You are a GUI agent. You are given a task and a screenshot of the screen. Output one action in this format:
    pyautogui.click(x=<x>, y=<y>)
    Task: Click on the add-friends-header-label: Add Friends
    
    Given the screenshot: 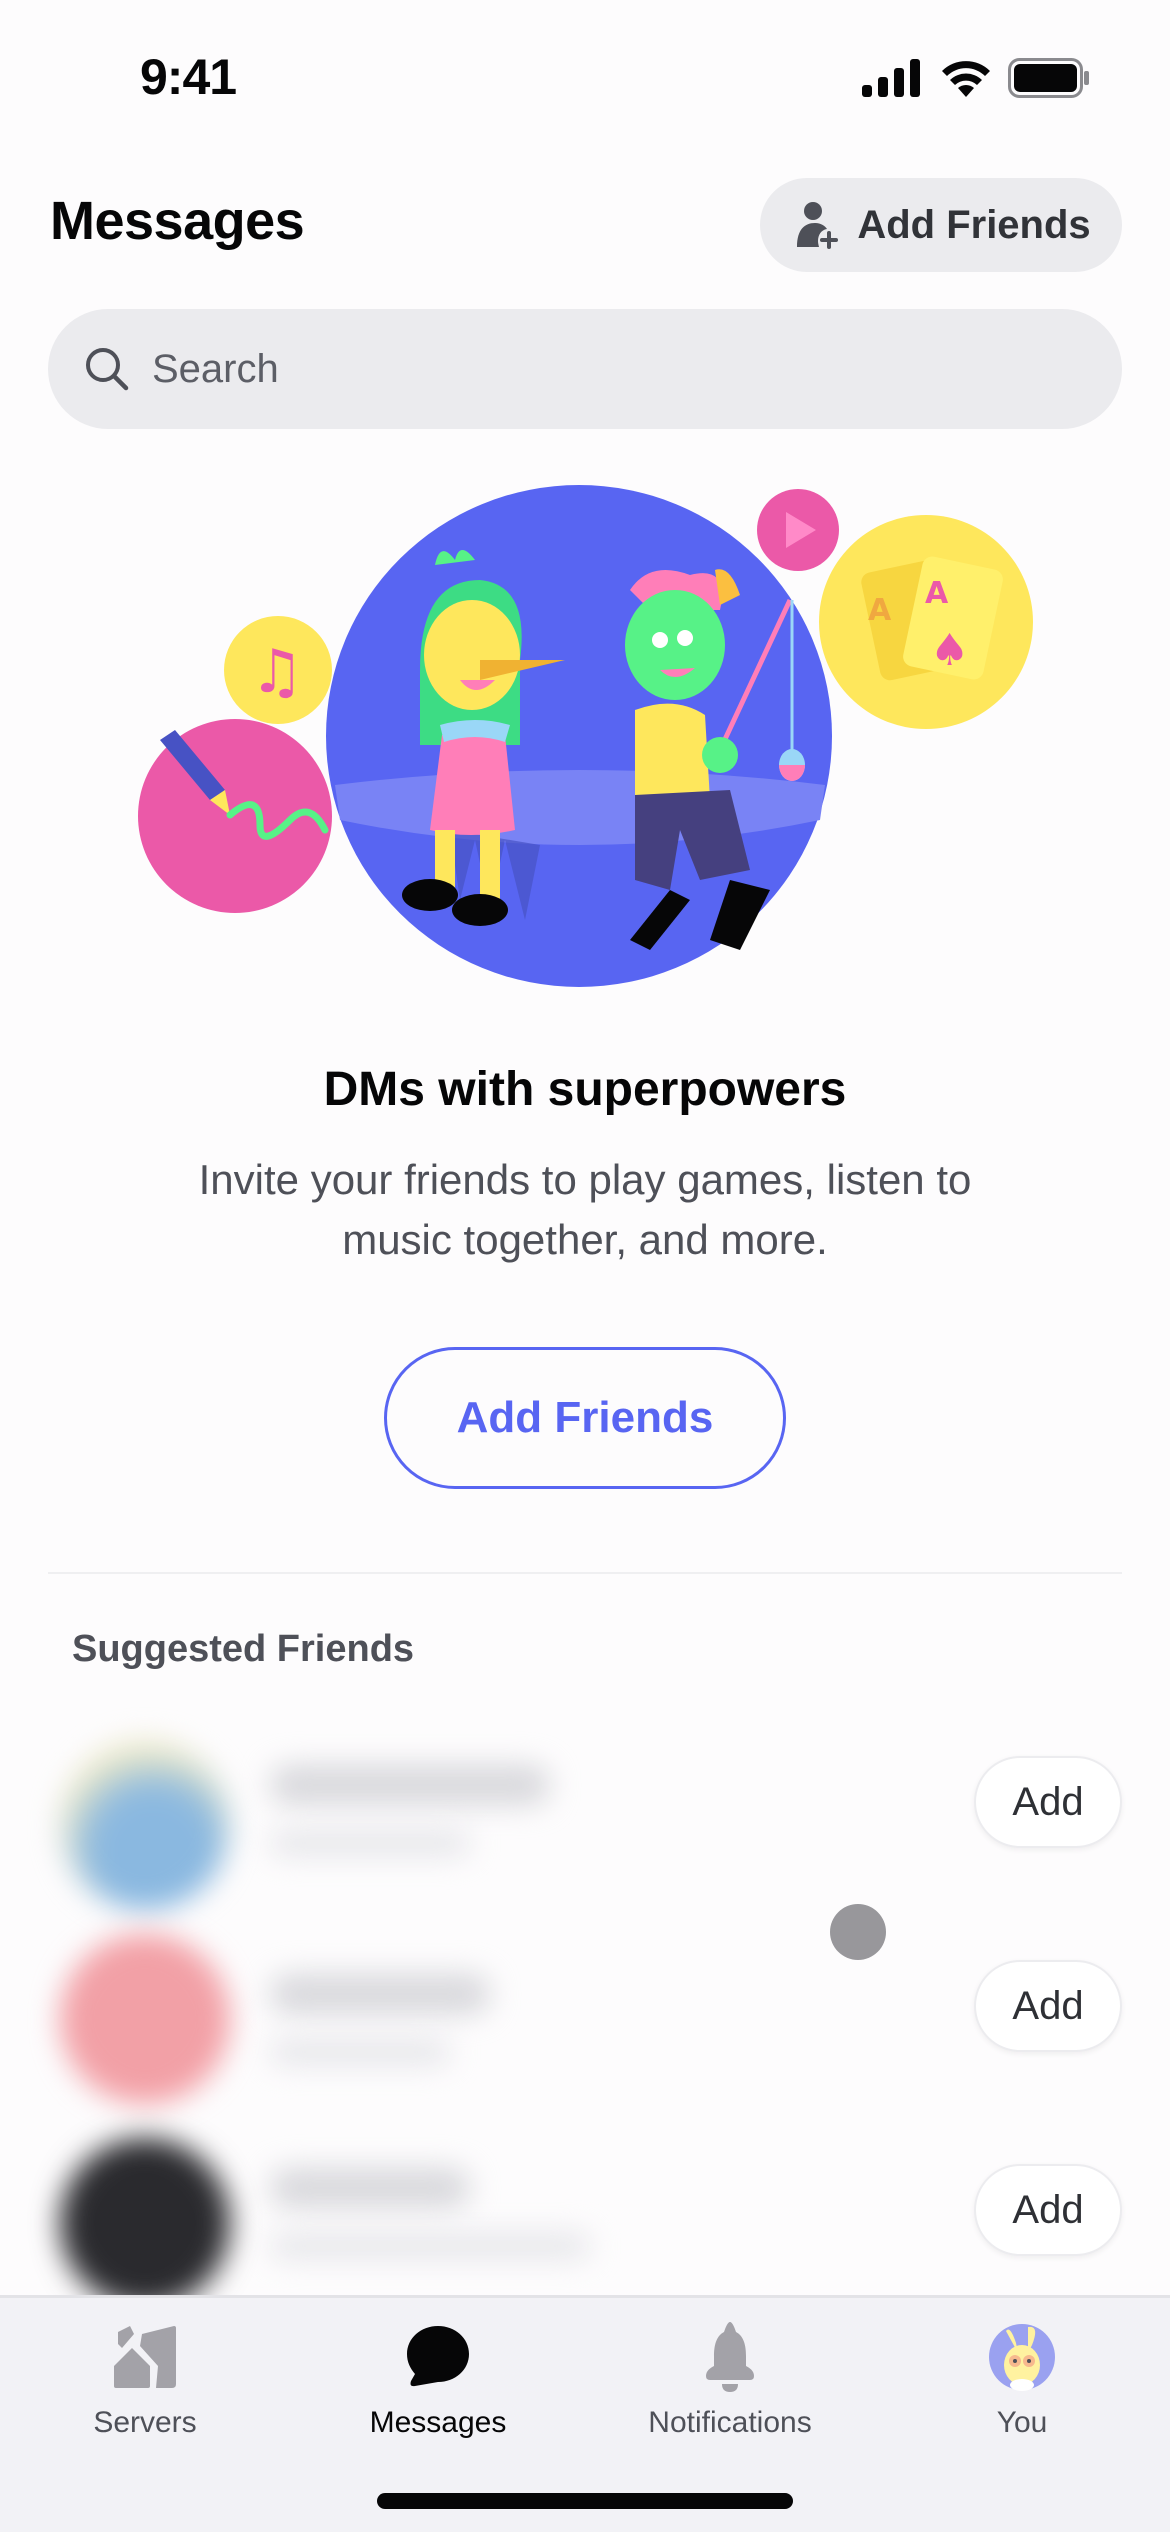 What is the action you would take?
    pyautogui.click(x=974, y=224)
    